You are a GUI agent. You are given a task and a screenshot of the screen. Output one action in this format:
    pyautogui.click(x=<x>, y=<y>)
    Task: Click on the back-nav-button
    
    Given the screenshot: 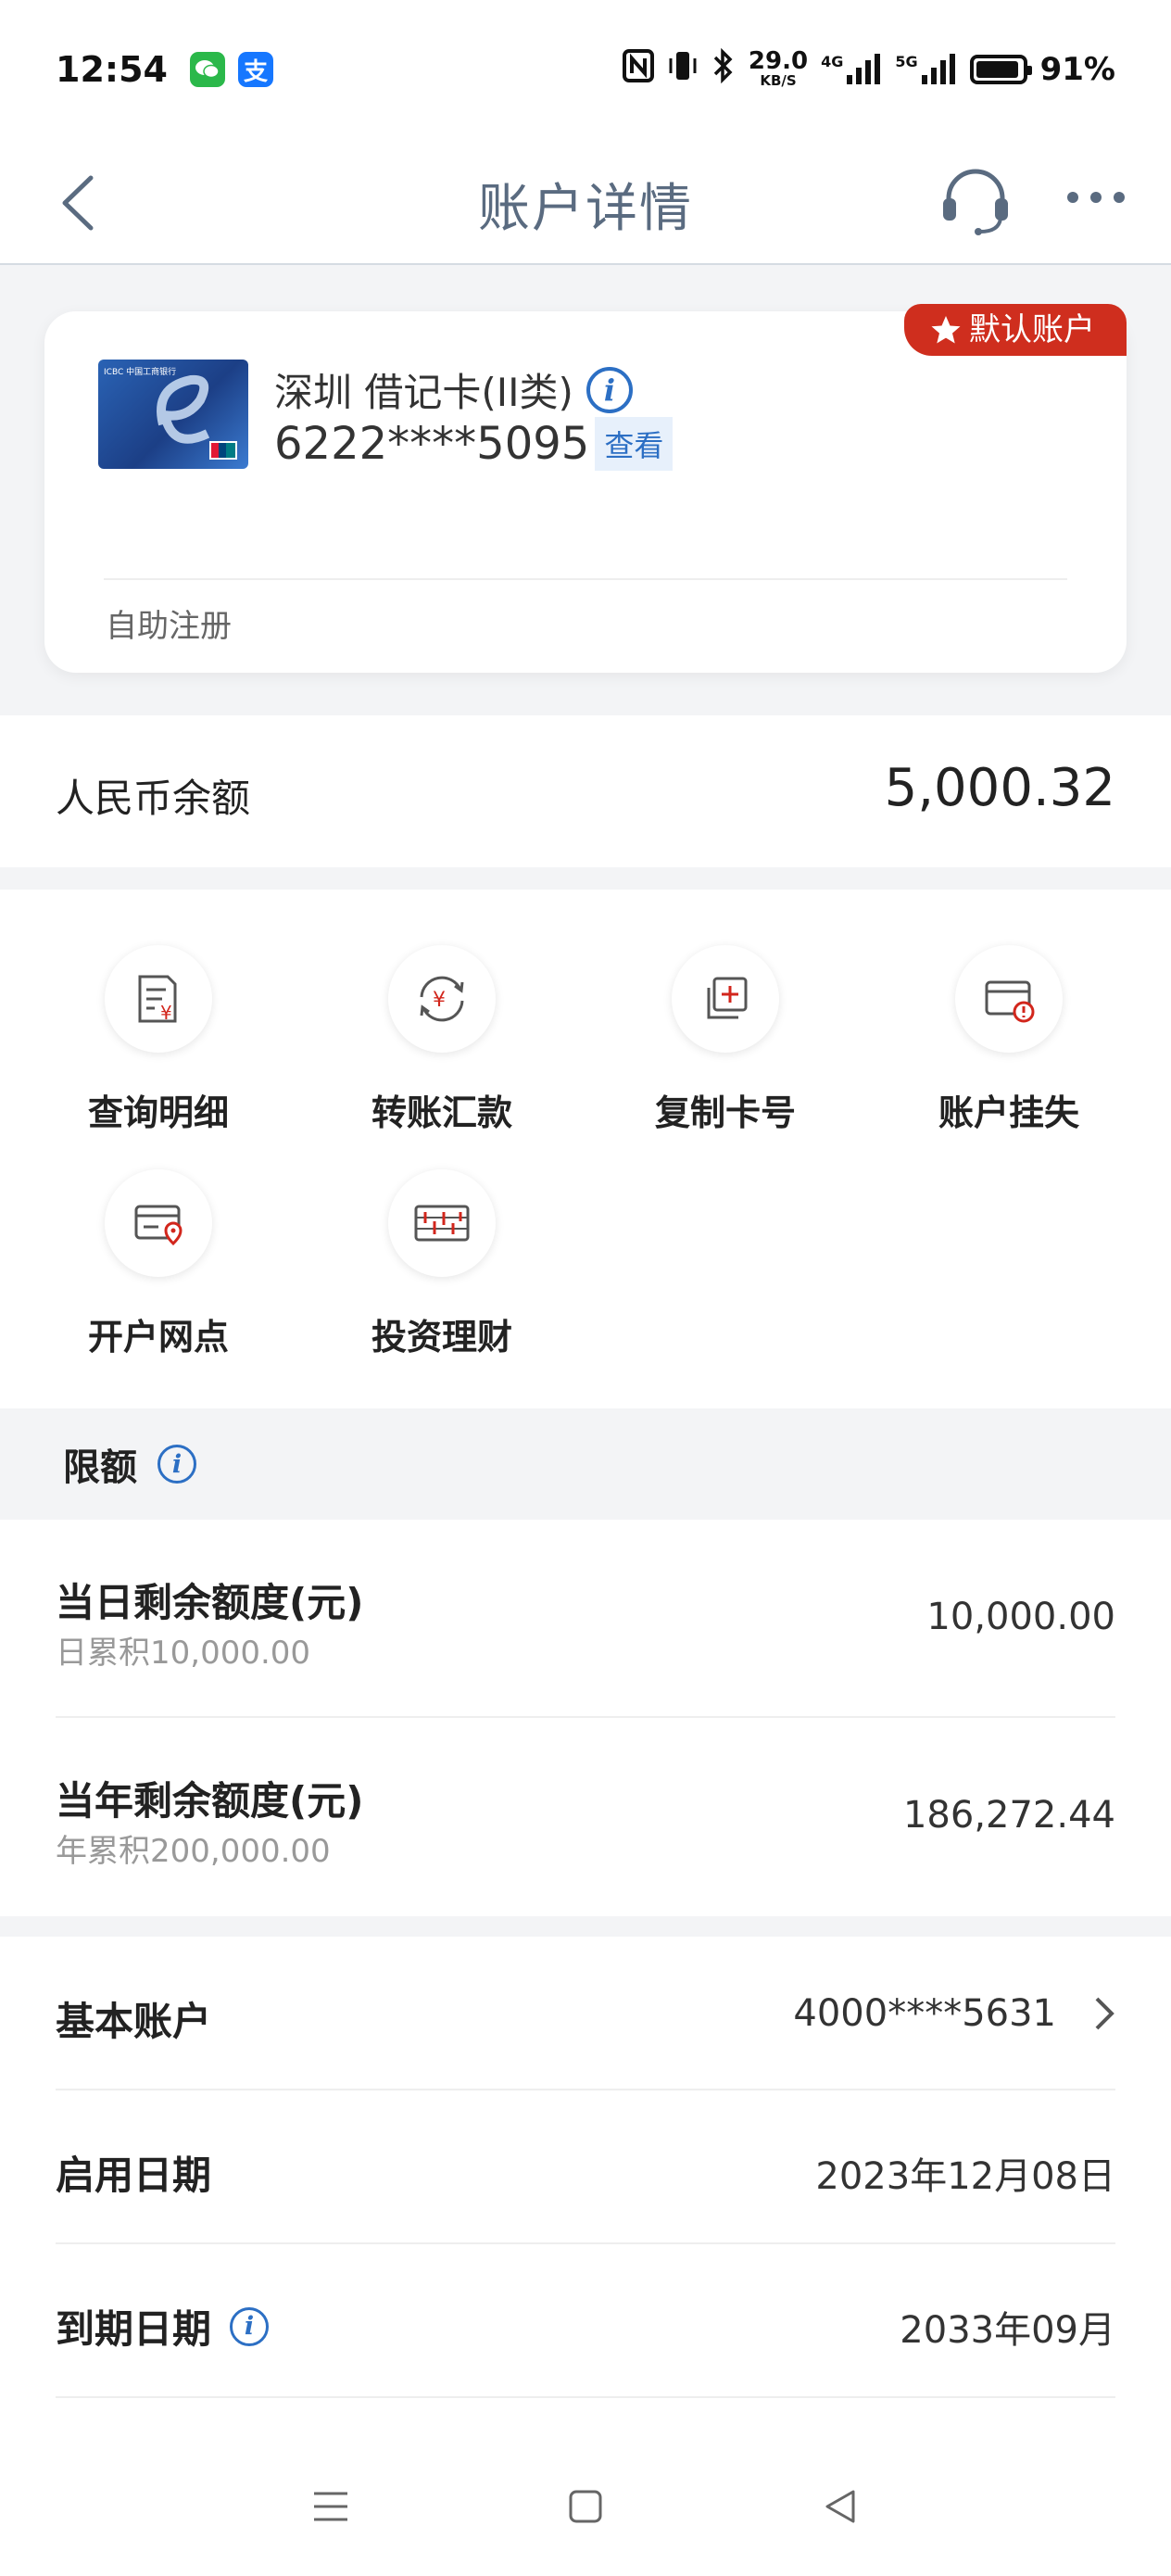 What is the action you would take?
    pyautogui.click(x=840, y=2506)
    